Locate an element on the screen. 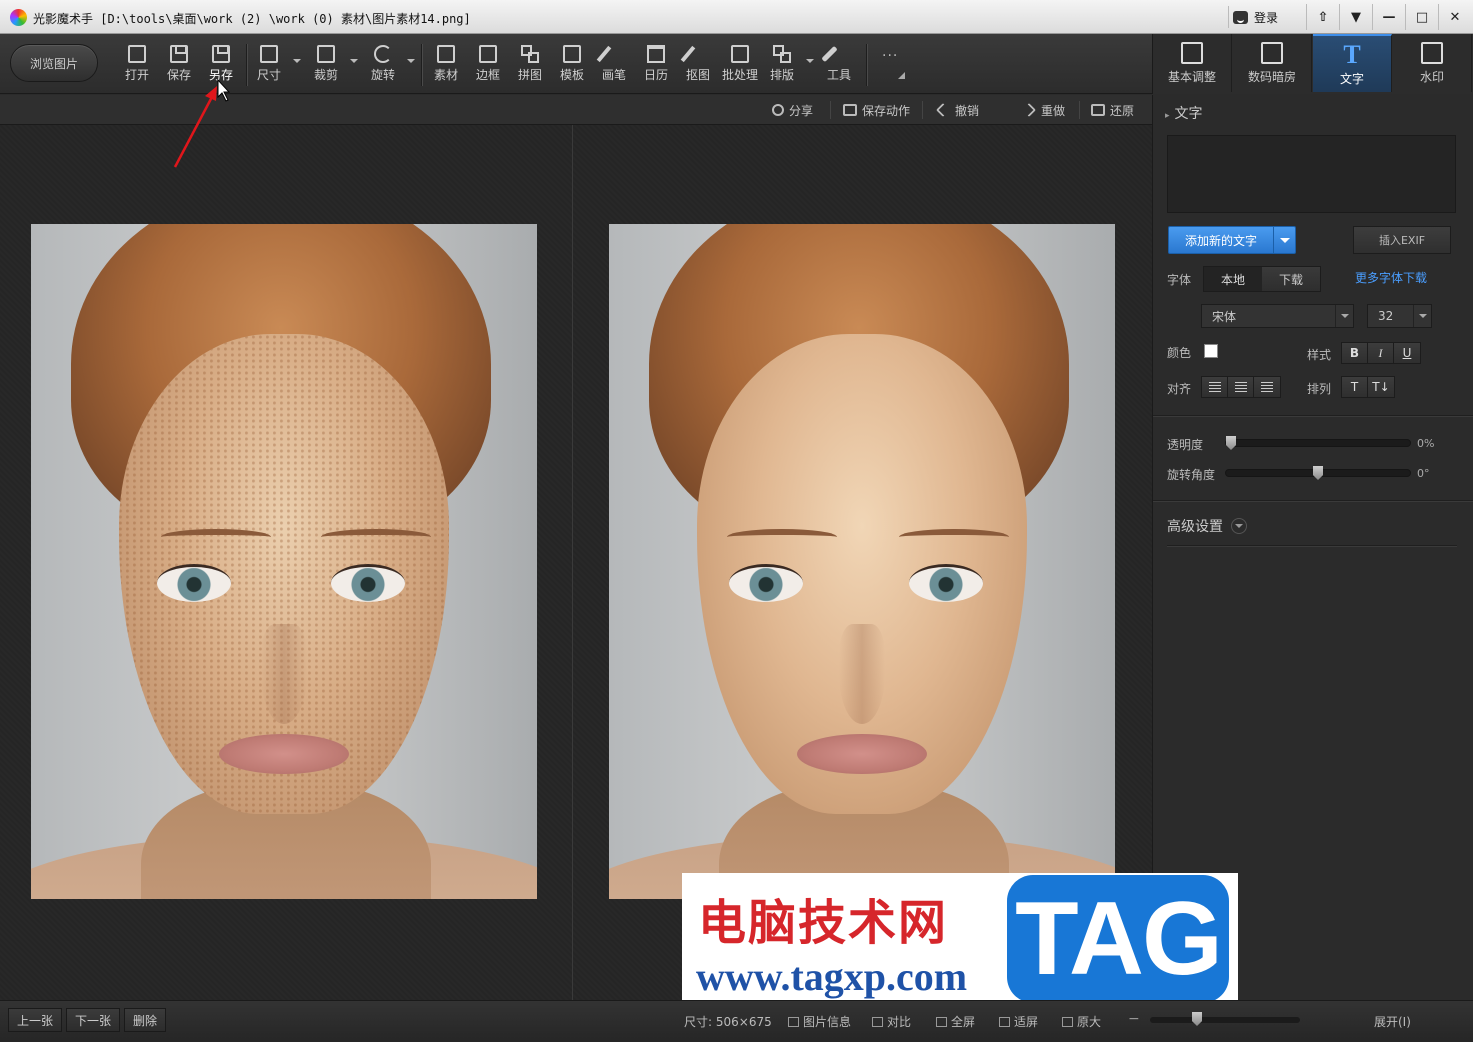  insert-exif-button: 插入EXIF is located at coordinates (1402, 240).